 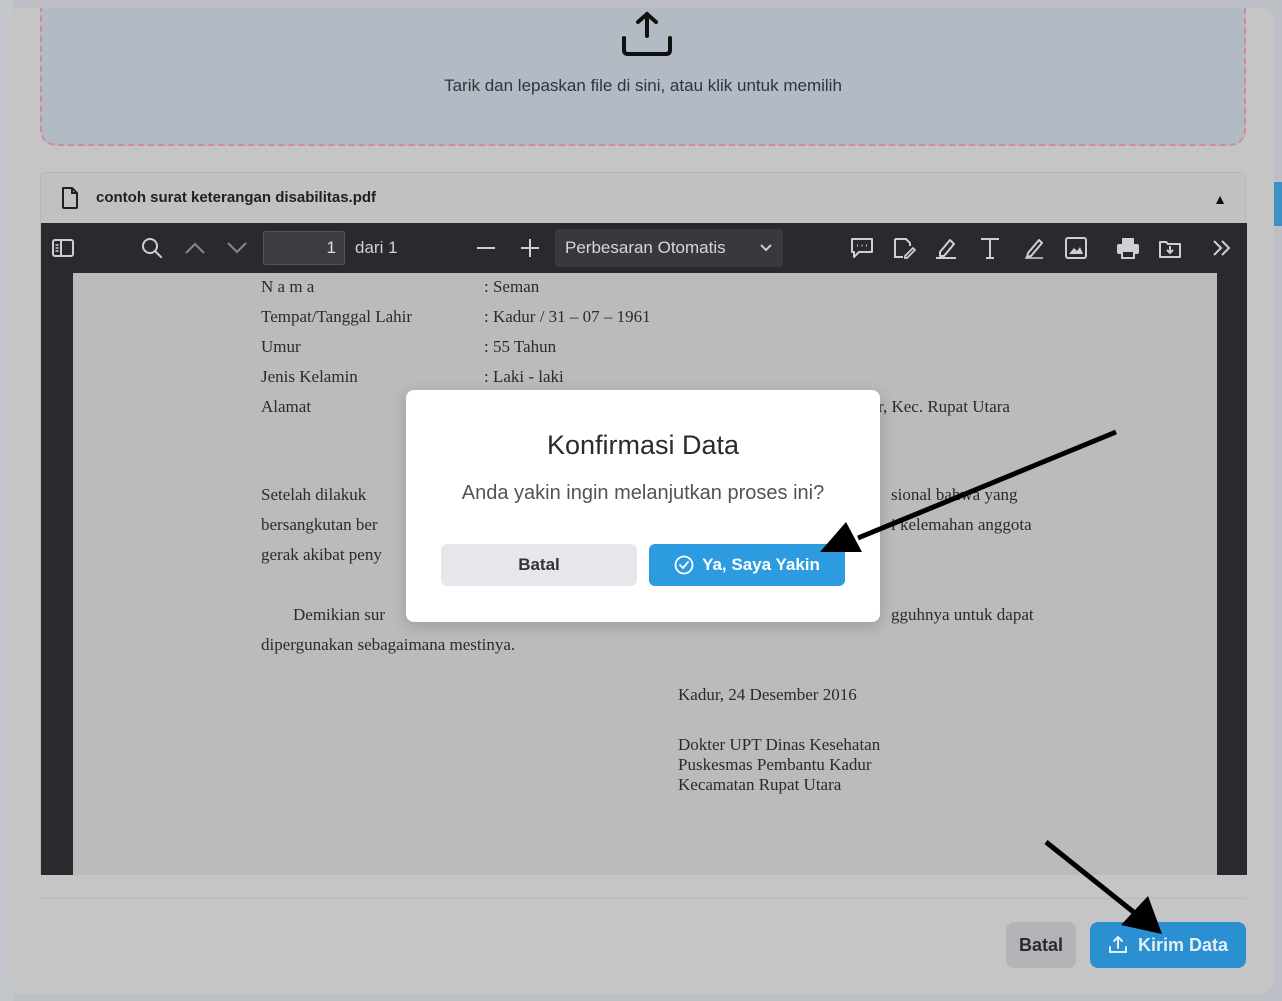 I want to click on dialog-confirm-button: Ya, Saya Yakin, so click(x=747, y=565).